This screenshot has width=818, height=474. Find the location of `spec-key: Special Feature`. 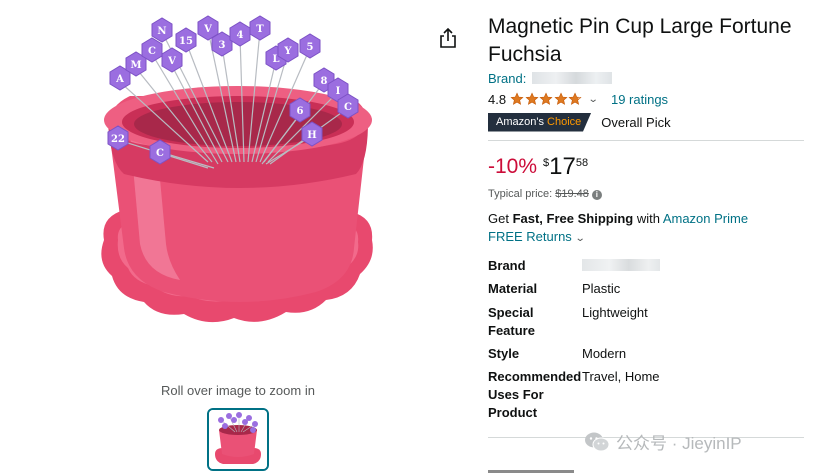

spec-key: Special Feature is located at coordinates (511, 321).